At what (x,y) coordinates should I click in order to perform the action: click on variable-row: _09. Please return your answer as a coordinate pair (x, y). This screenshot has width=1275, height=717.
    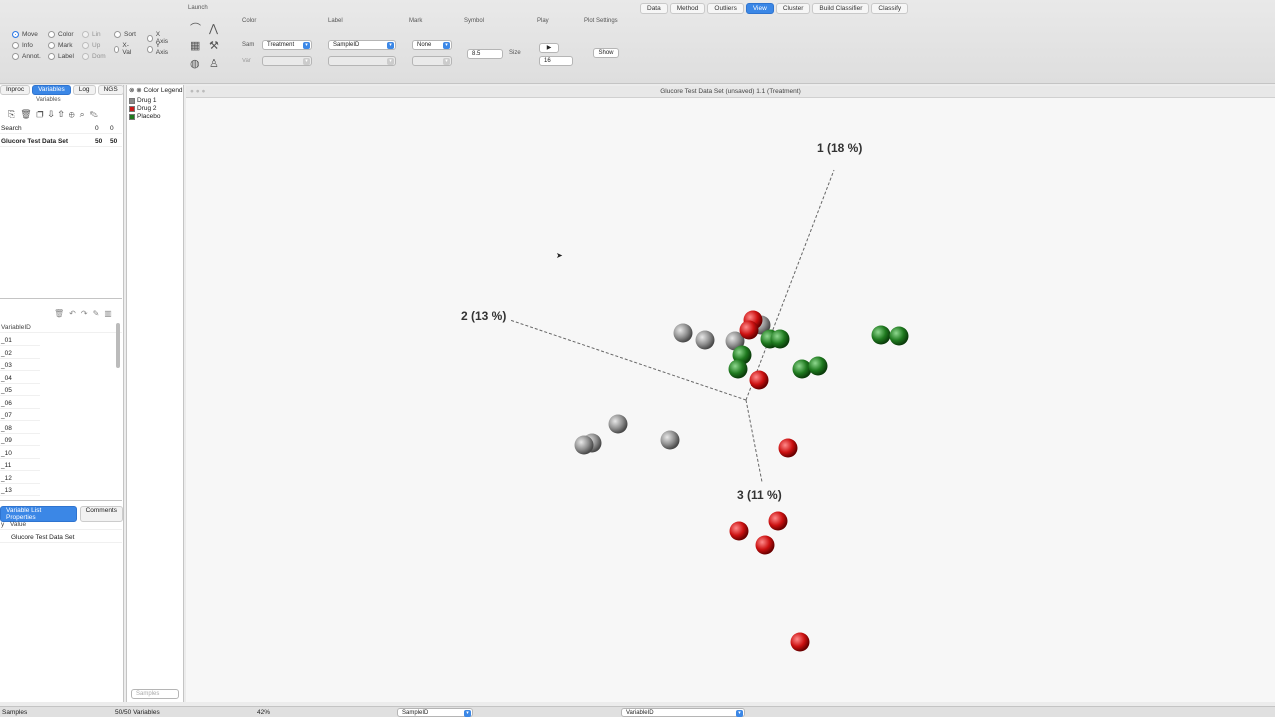
    Looking at the image, I should click on (20, 440).